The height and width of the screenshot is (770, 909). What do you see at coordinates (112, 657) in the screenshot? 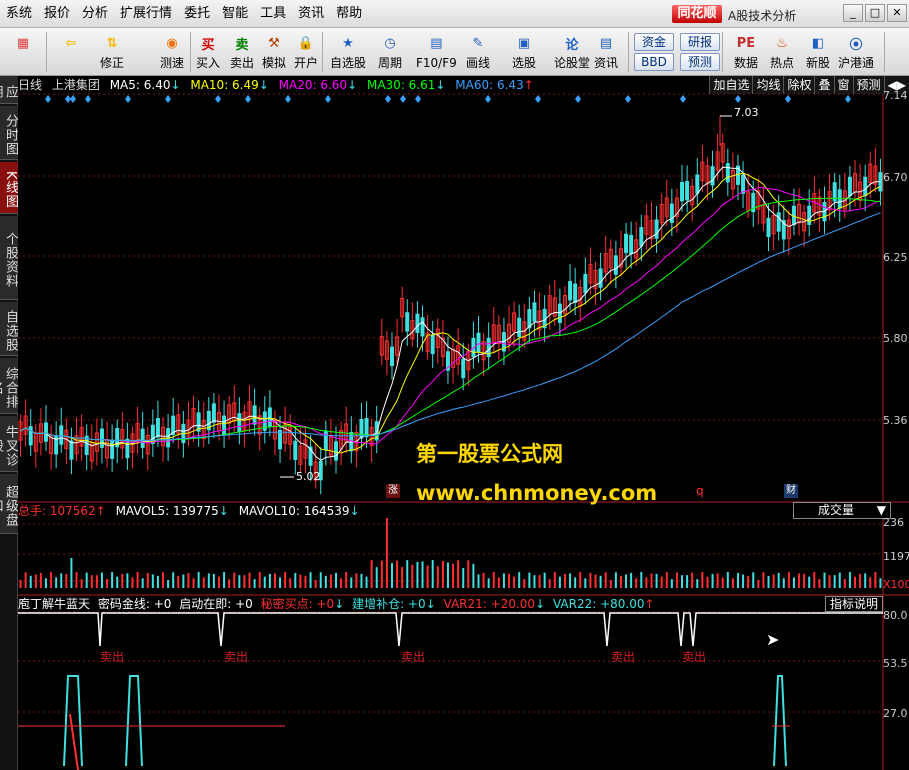
I see `sell-signal: 卖出` at bounding box center [112, 657].